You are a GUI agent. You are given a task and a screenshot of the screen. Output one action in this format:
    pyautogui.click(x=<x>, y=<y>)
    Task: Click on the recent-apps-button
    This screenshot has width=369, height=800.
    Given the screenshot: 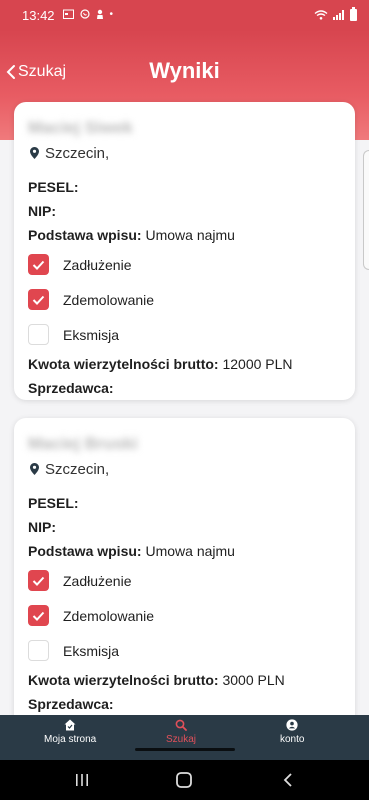 What is the action you would take?
    pyautogui.click(x=82, y=780)
    